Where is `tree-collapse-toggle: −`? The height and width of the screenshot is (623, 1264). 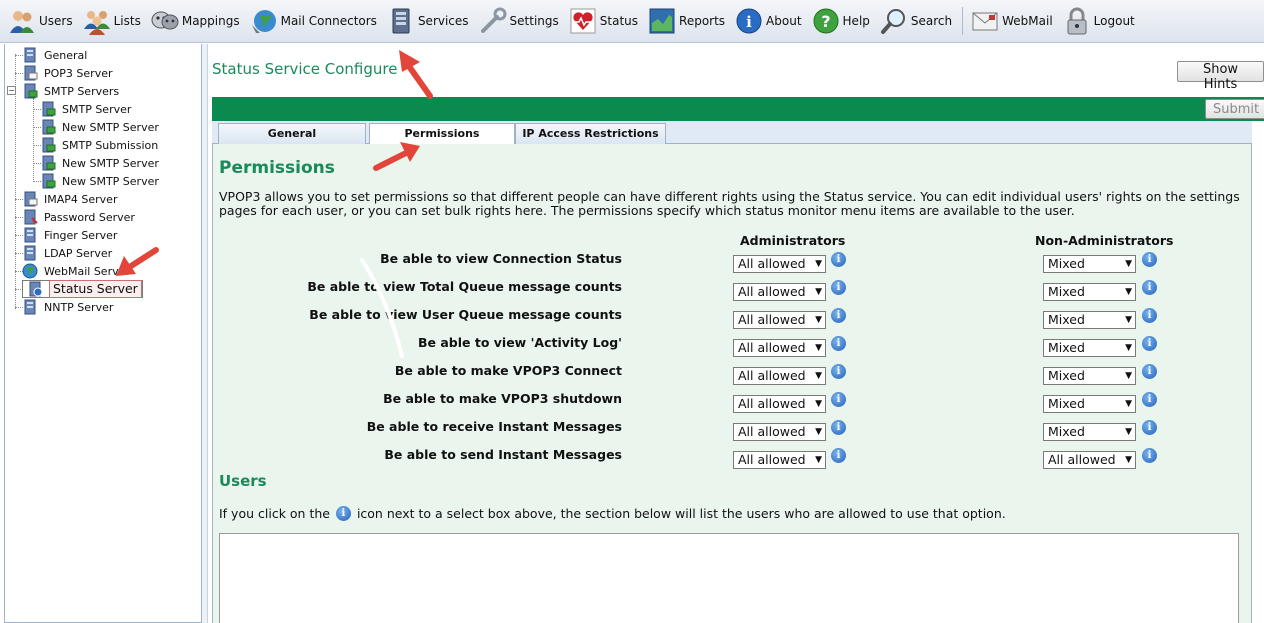
tree-collapse-toggle: − is located at coordinates (11, 90).